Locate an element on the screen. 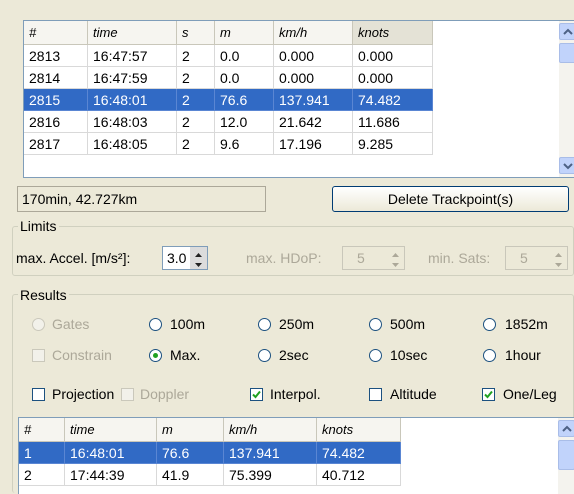  min-sats-stepper: 5 is located at coordinates (536, 258).